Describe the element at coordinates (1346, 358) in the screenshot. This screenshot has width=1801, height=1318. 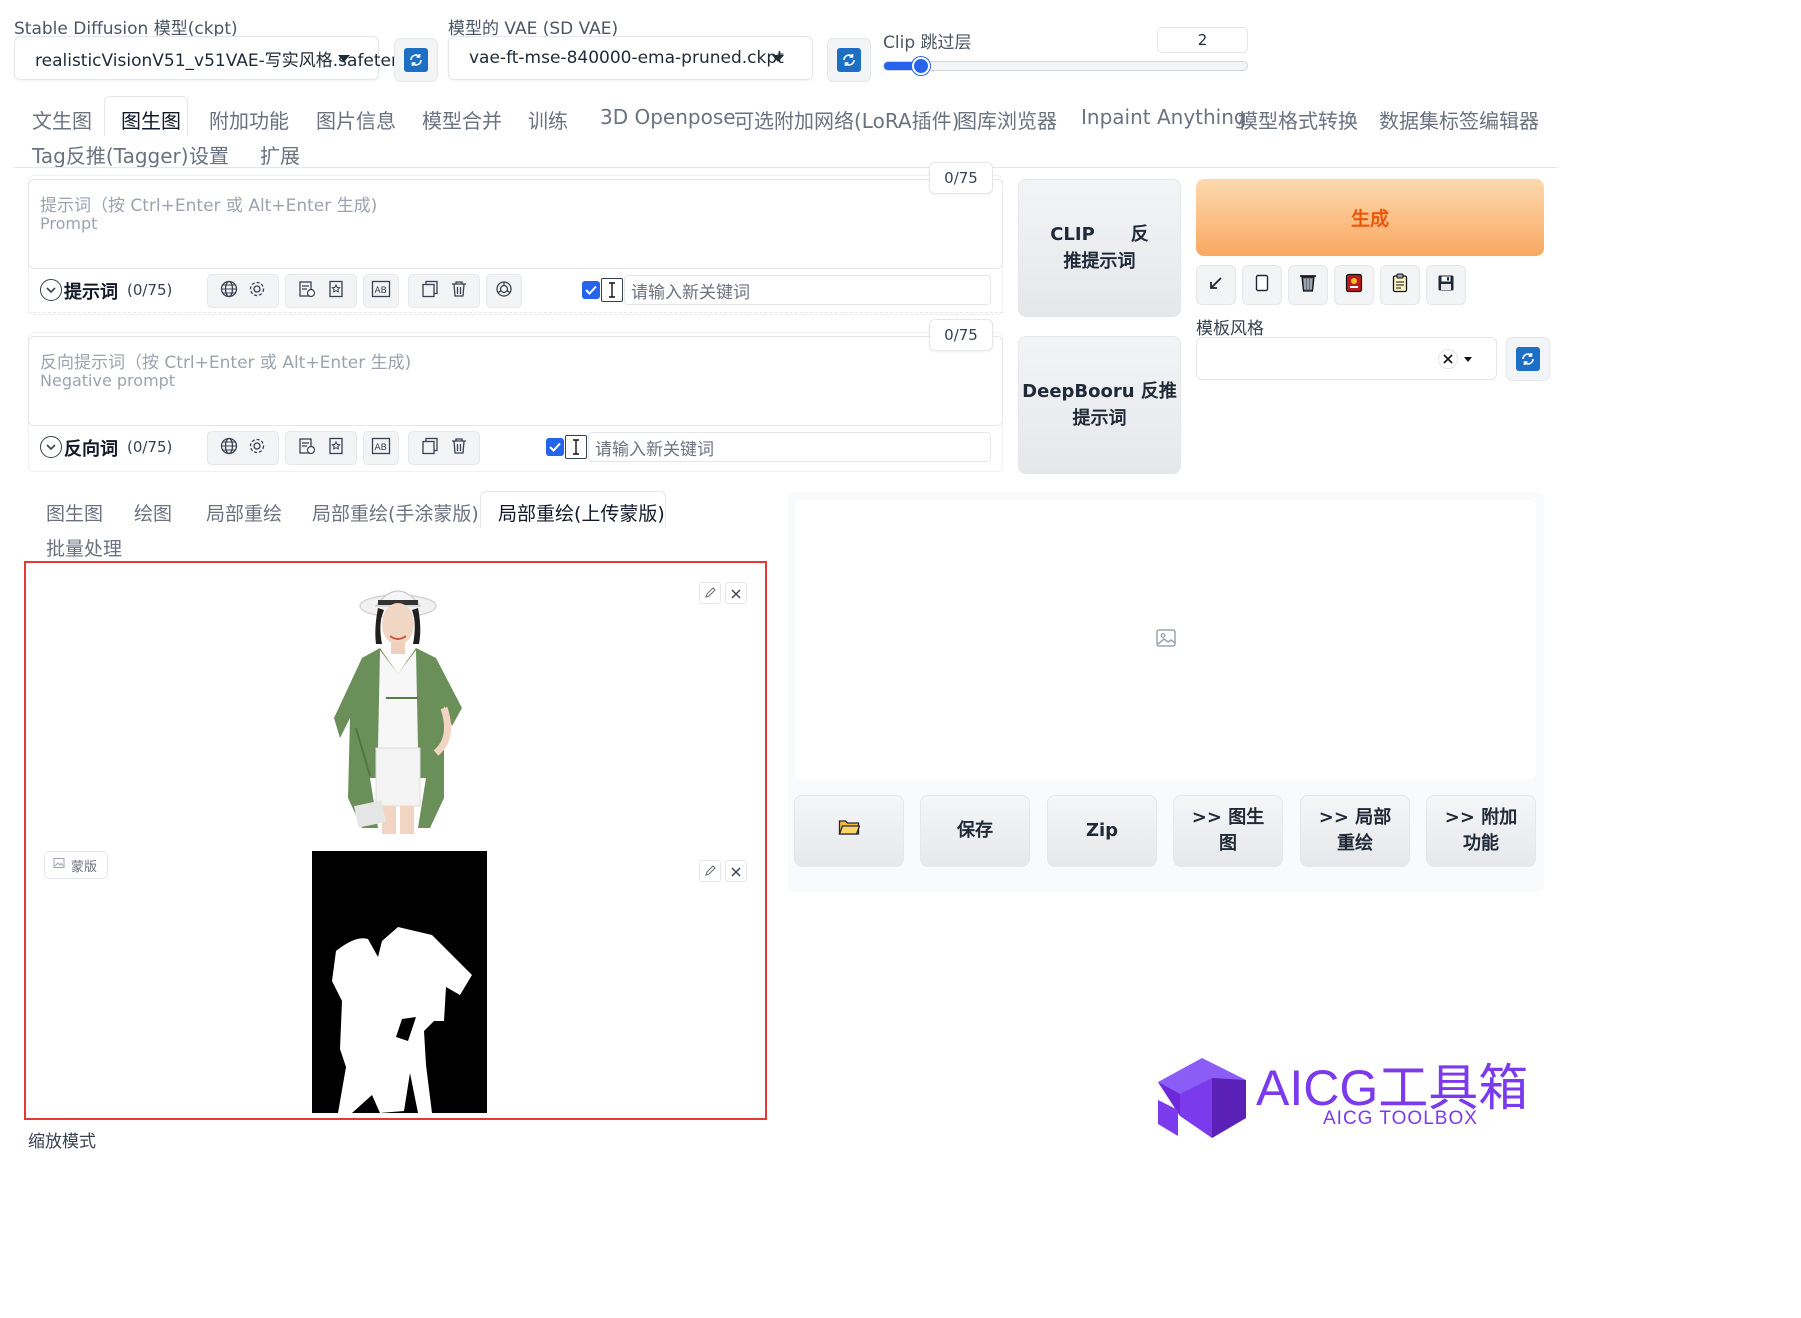
I see `styles-dropdown` at that location.